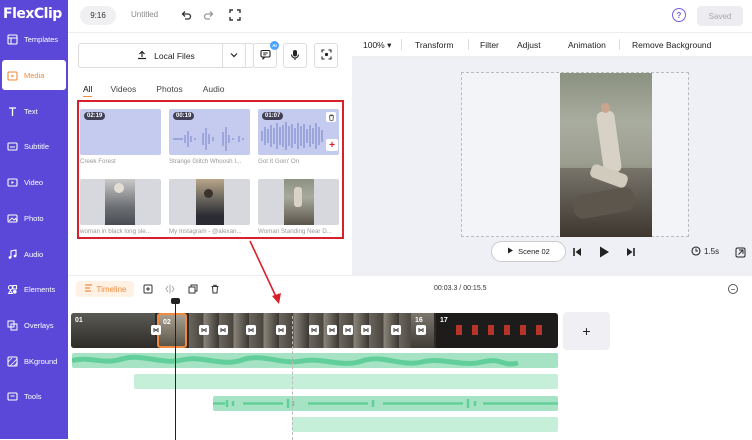 Image resolution: width=752 pixels, height=440 pixels. What do you see at coordinates (88, 90) in the screenshot?
I see `tab-all: All` at bounding box center [88, 90].